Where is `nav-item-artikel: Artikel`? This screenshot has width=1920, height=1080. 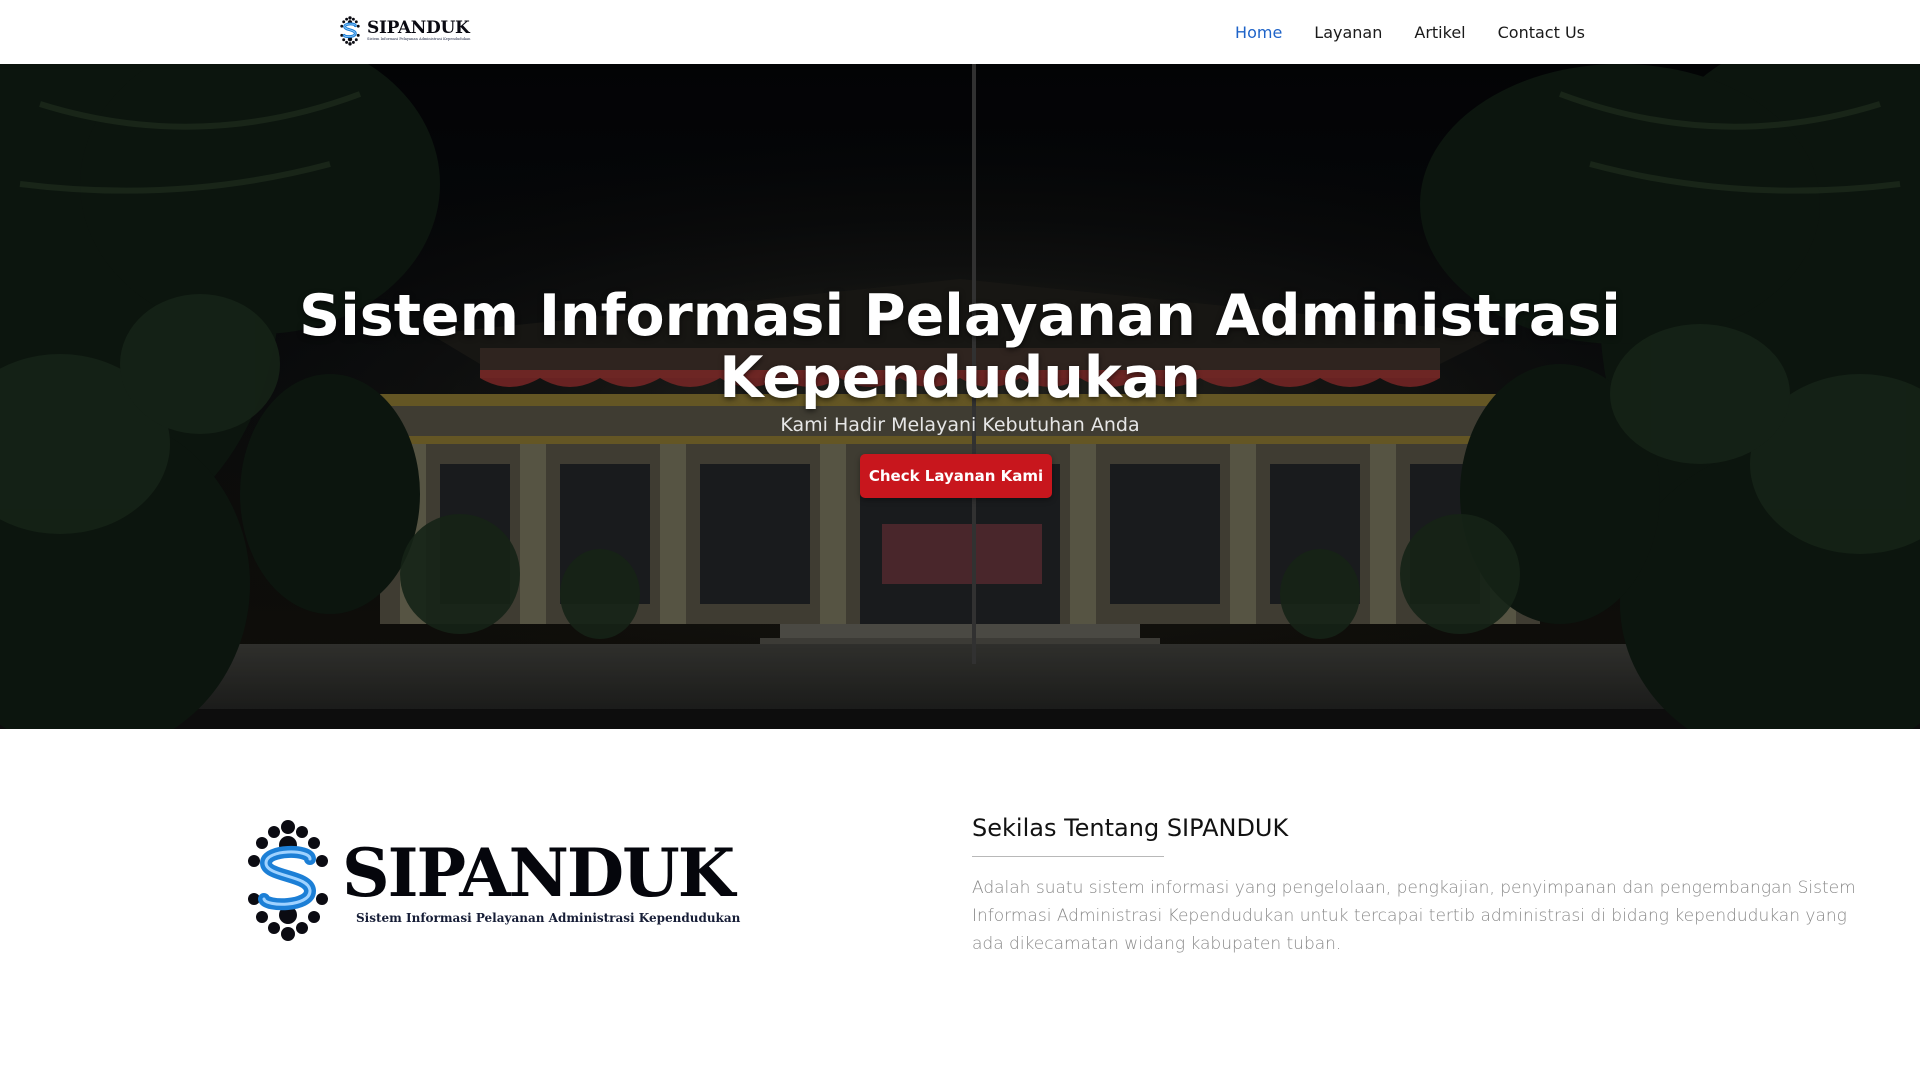
nav-item-artikel: Artikel is located at coordinates (1439, 32).